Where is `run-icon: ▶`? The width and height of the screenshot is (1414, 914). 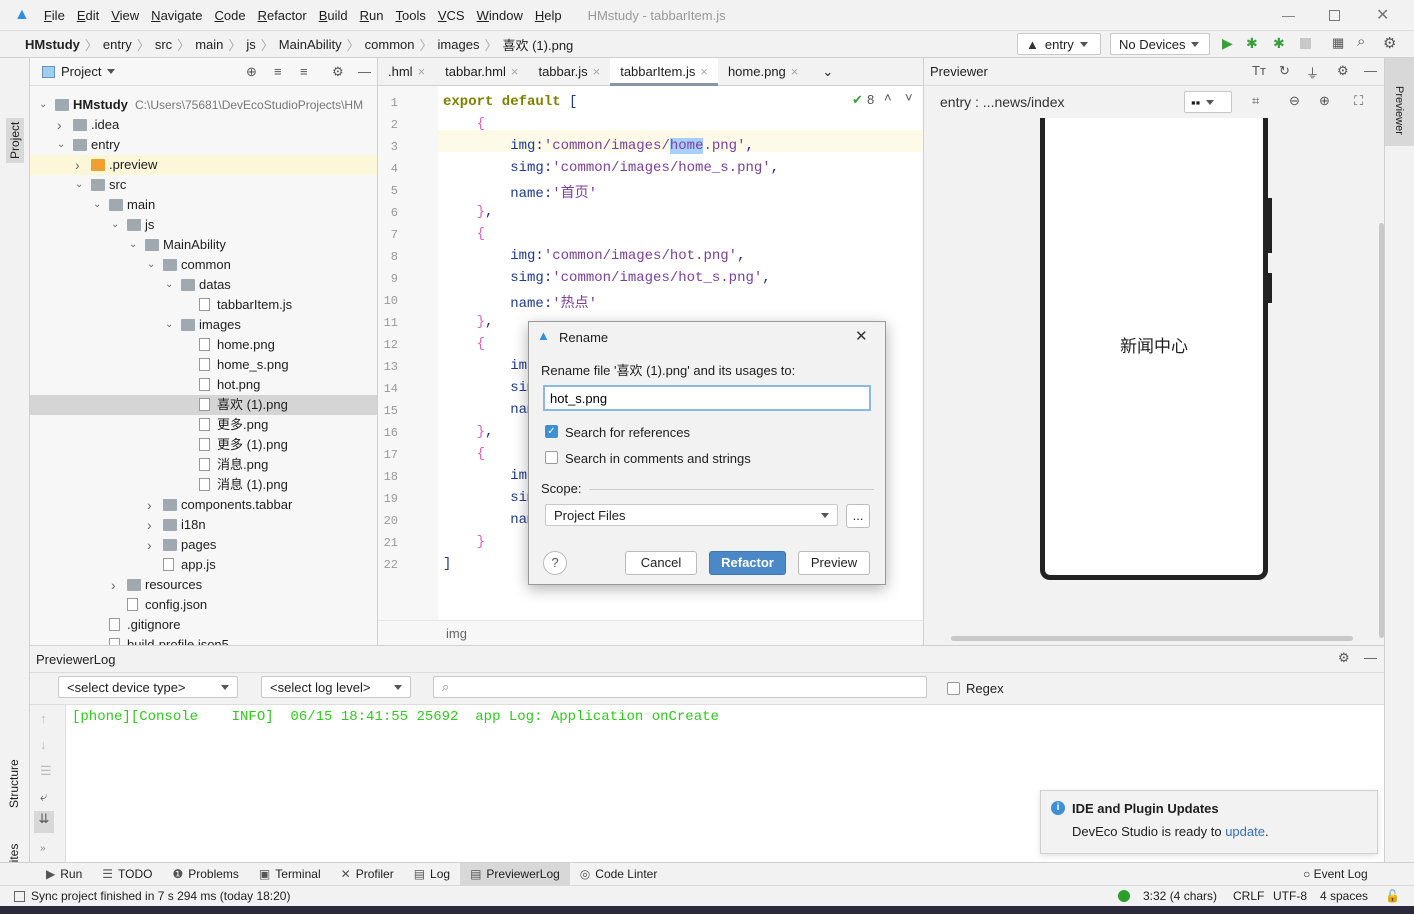
run-icon: ▶ is located at coordinates (1227, 43).